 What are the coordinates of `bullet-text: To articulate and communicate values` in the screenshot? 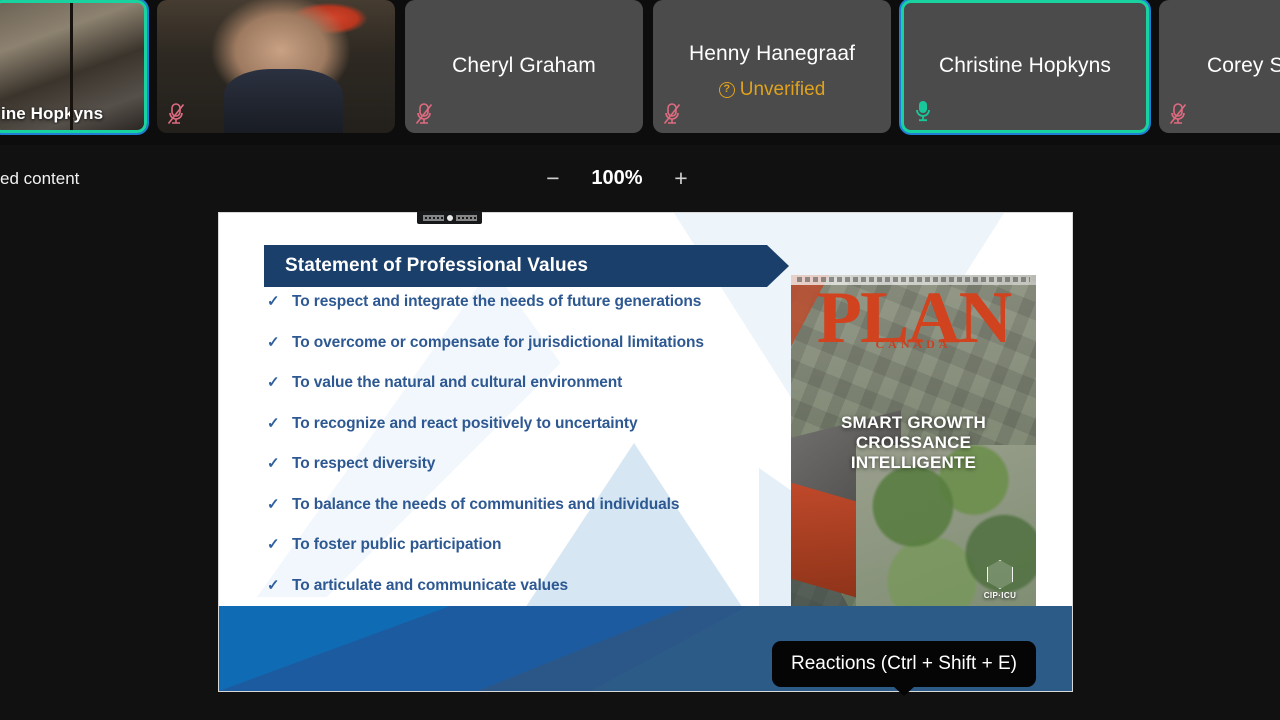 It's located at (430, 585).